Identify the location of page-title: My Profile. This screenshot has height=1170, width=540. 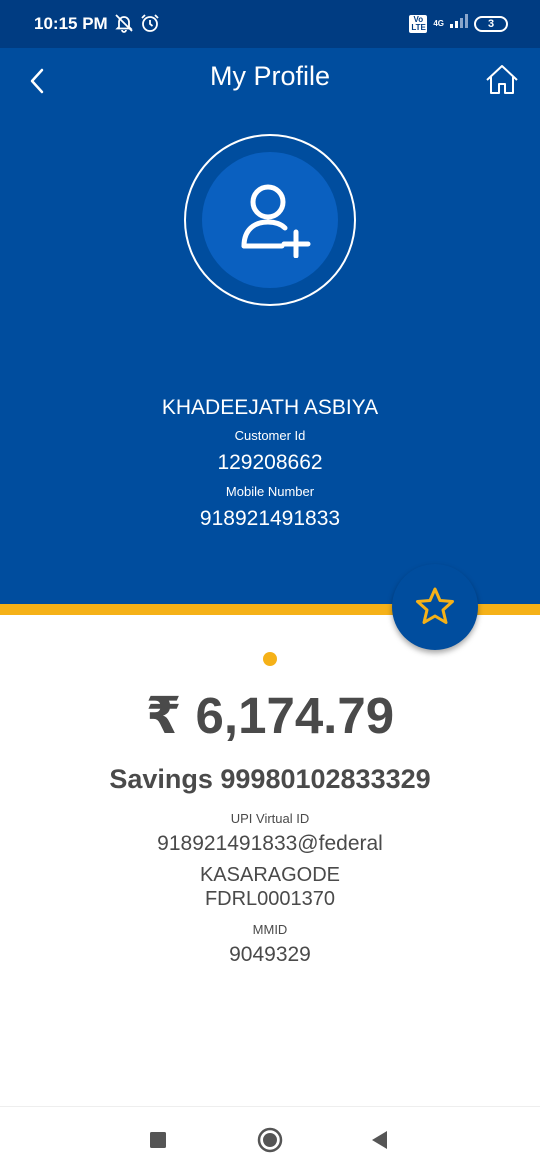
(270, 76).